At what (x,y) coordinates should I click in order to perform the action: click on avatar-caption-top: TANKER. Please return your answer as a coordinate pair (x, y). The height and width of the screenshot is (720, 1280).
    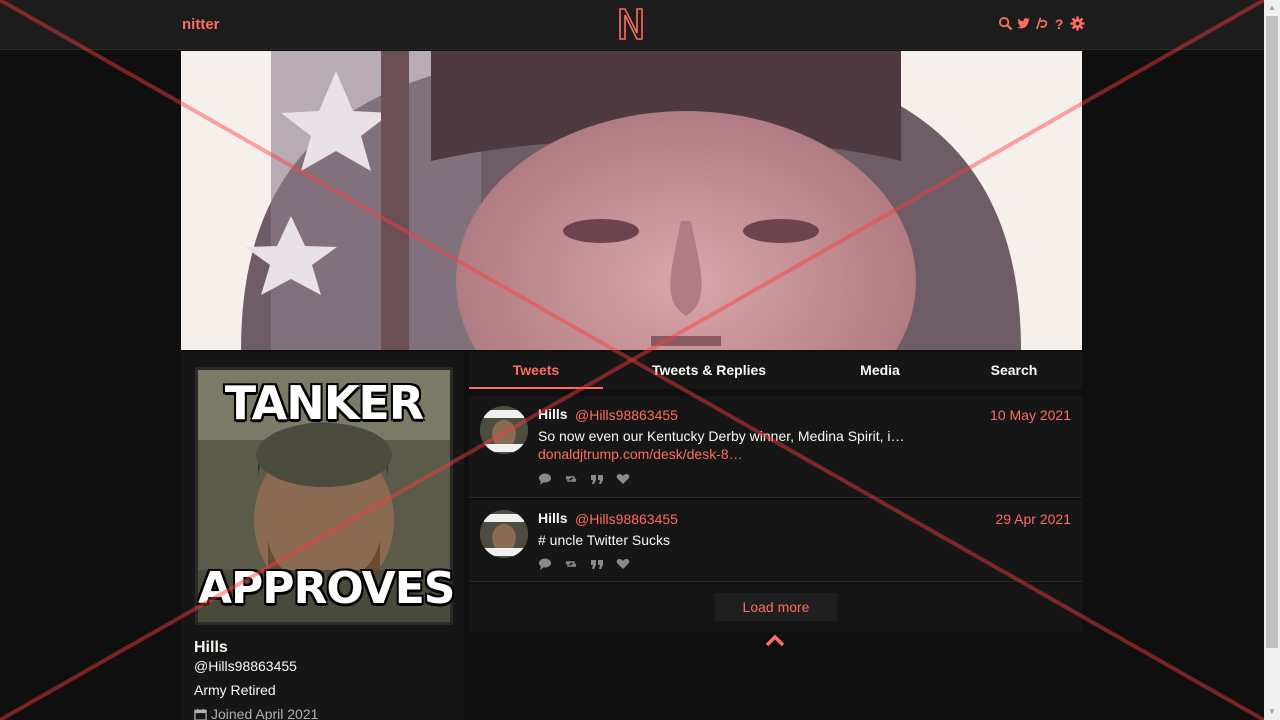
    Looking at the image, I should click on (324, 403).